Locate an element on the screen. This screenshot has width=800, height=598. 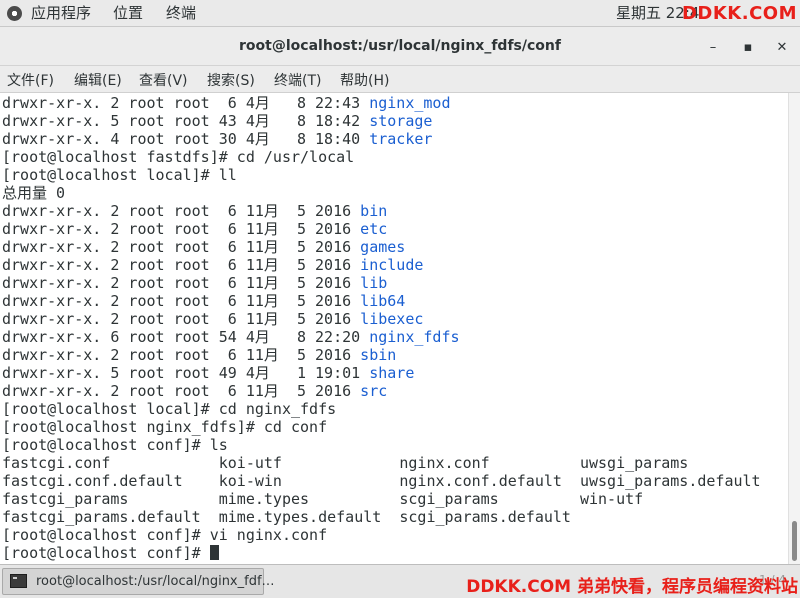
terminal-line: [root@localhost nginx_fdfs]# cd conf is located at coordinates (164, 427).